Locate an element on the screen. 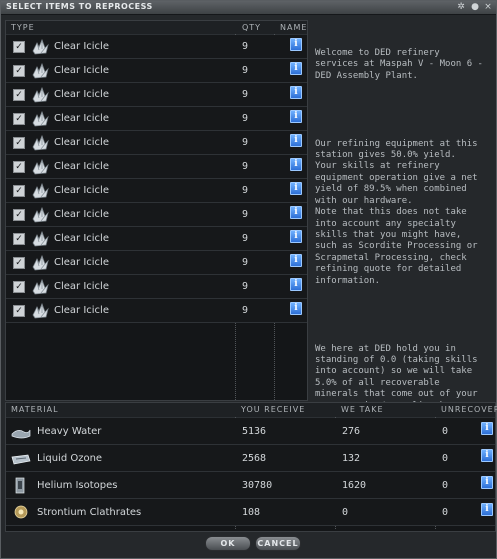 This screenshot has width=497, height=559. we-take-value: 0 is located at coordinates (345, 512).